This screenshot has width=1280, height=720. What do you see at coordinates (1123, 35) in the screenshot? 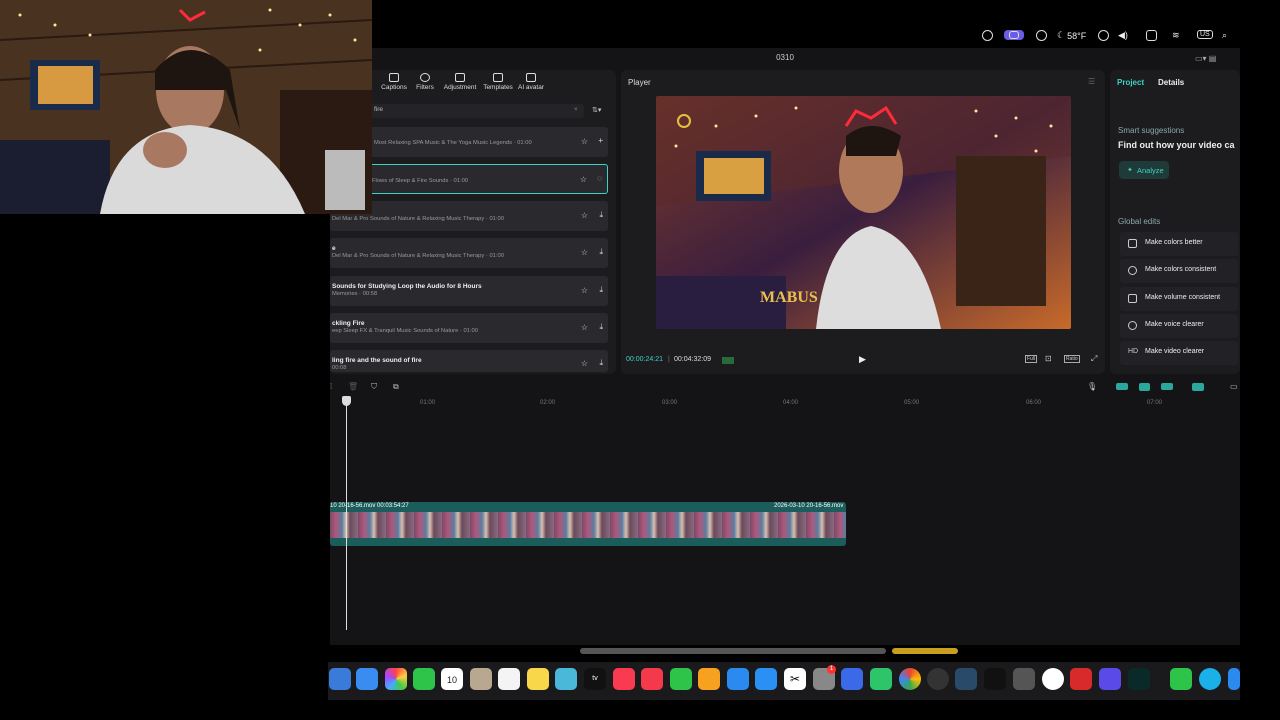
I see `volume-icon: ◀)` at bounding box center [1123, 35].